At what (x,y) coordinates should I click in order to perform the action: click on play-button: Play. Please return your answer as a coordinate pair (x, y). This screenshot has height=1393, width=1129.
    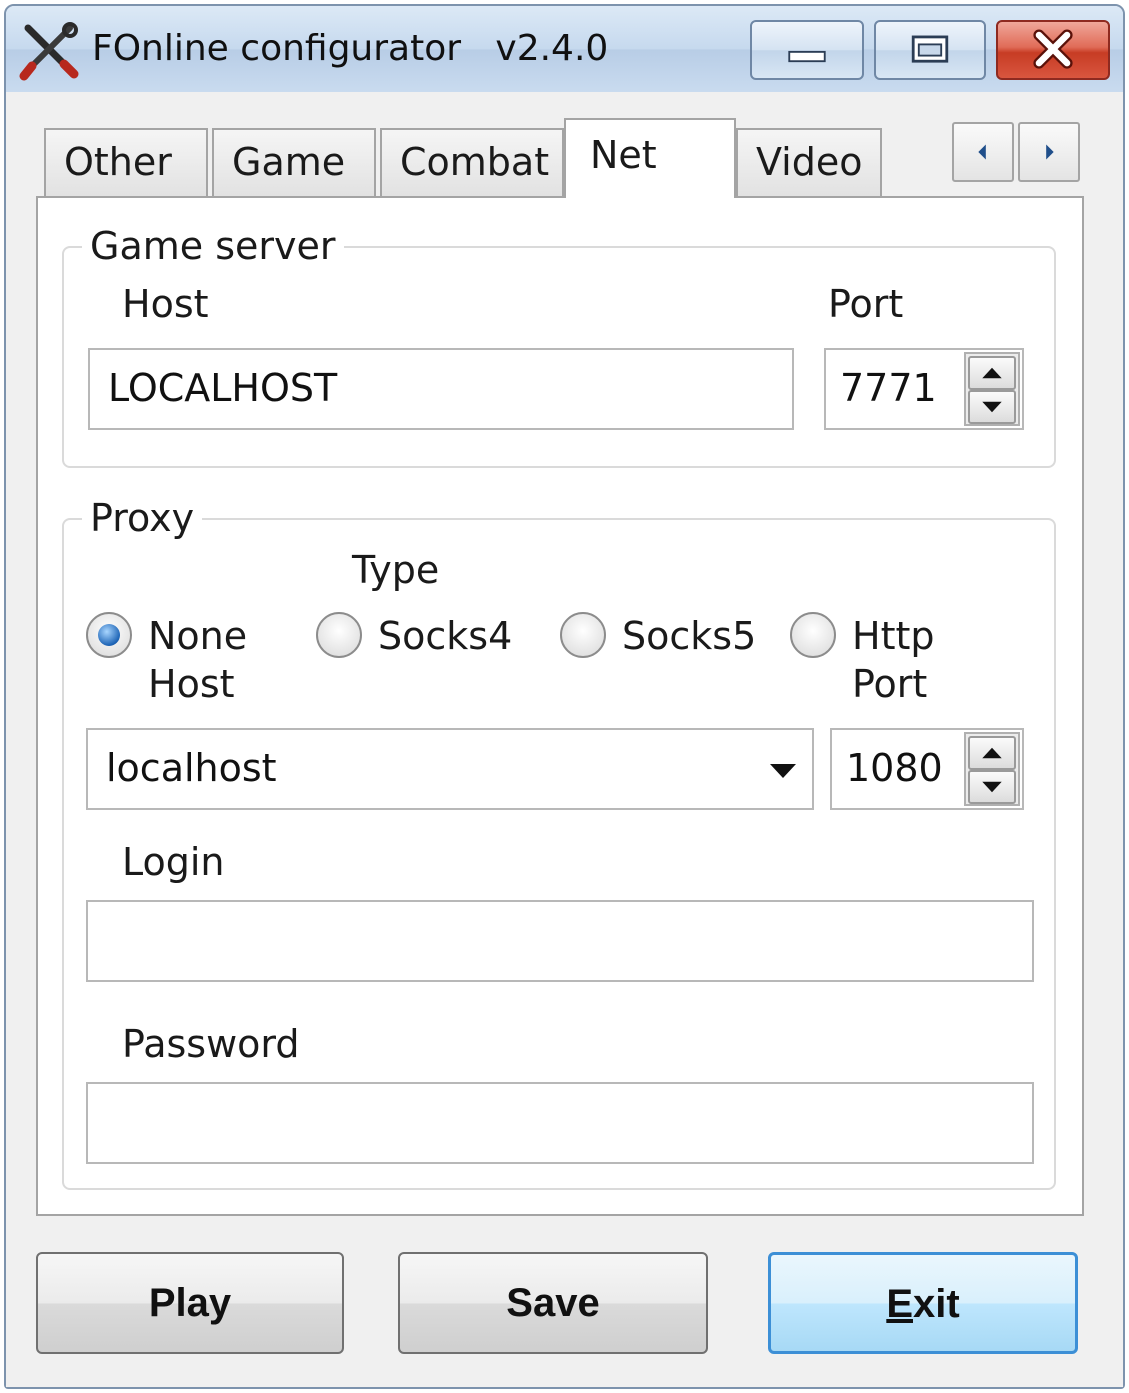
    Looking at the image, I should click on (190, 1303).